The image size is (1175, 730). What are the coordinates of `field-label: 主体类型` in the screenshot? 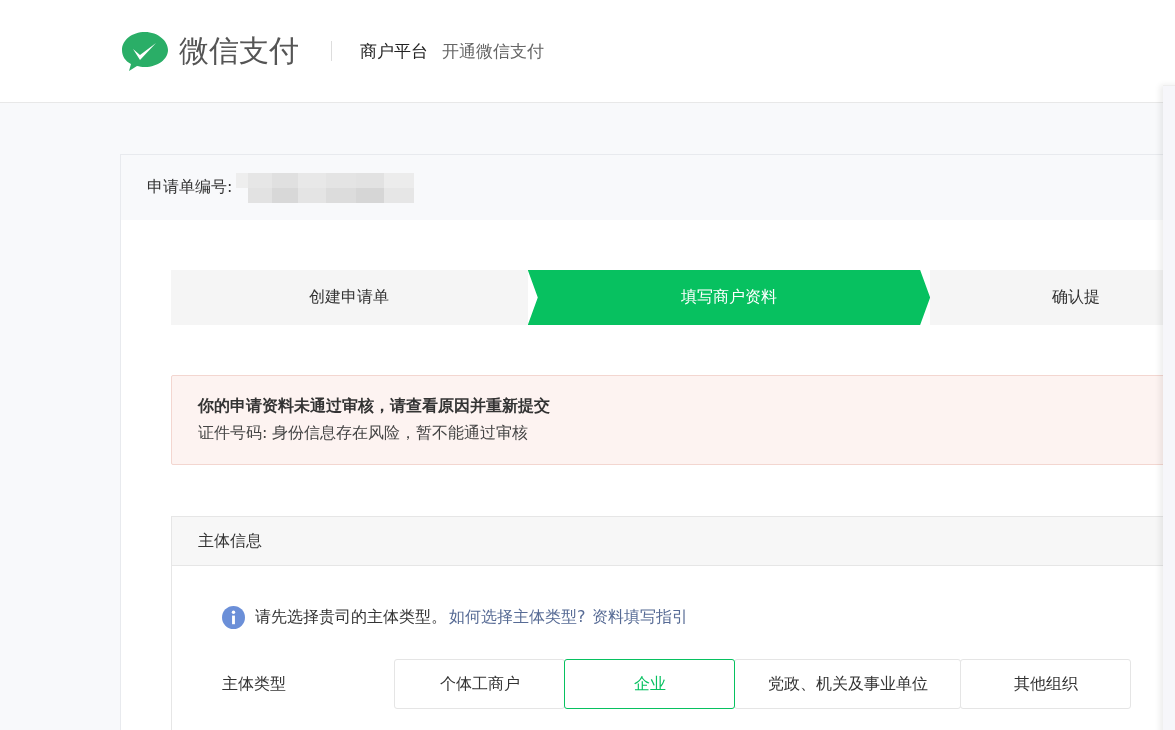 It's located at (254, 684).